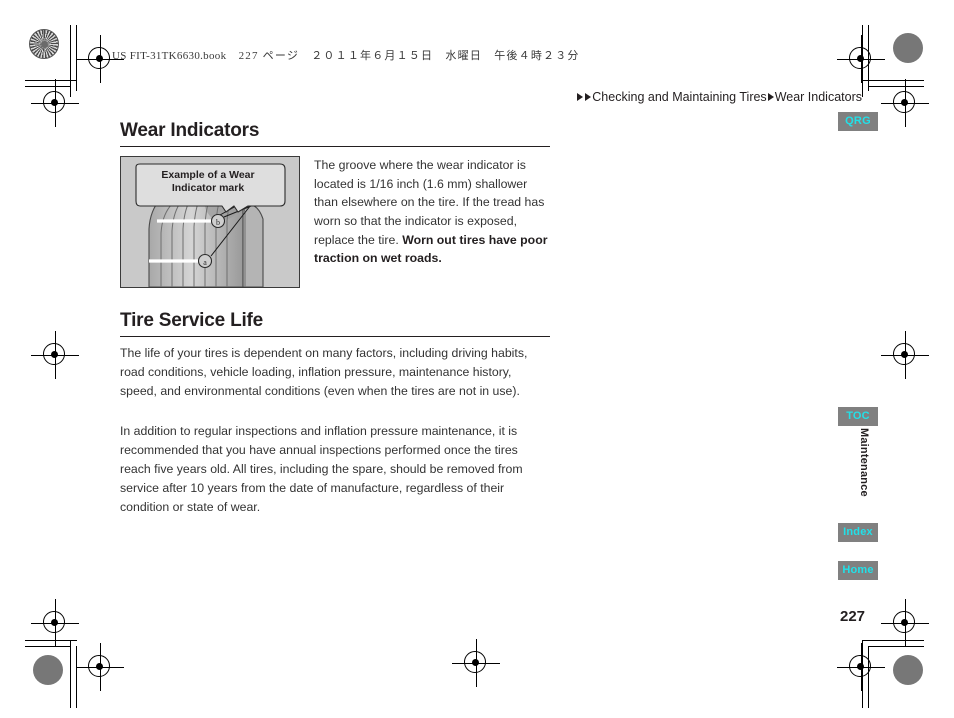 This screenshot has height=718, width=954. What do you see at coordinates (70, 674) in the screenshot?
I see `crop-mark-bl-v1` at bounding box center [70, 674].